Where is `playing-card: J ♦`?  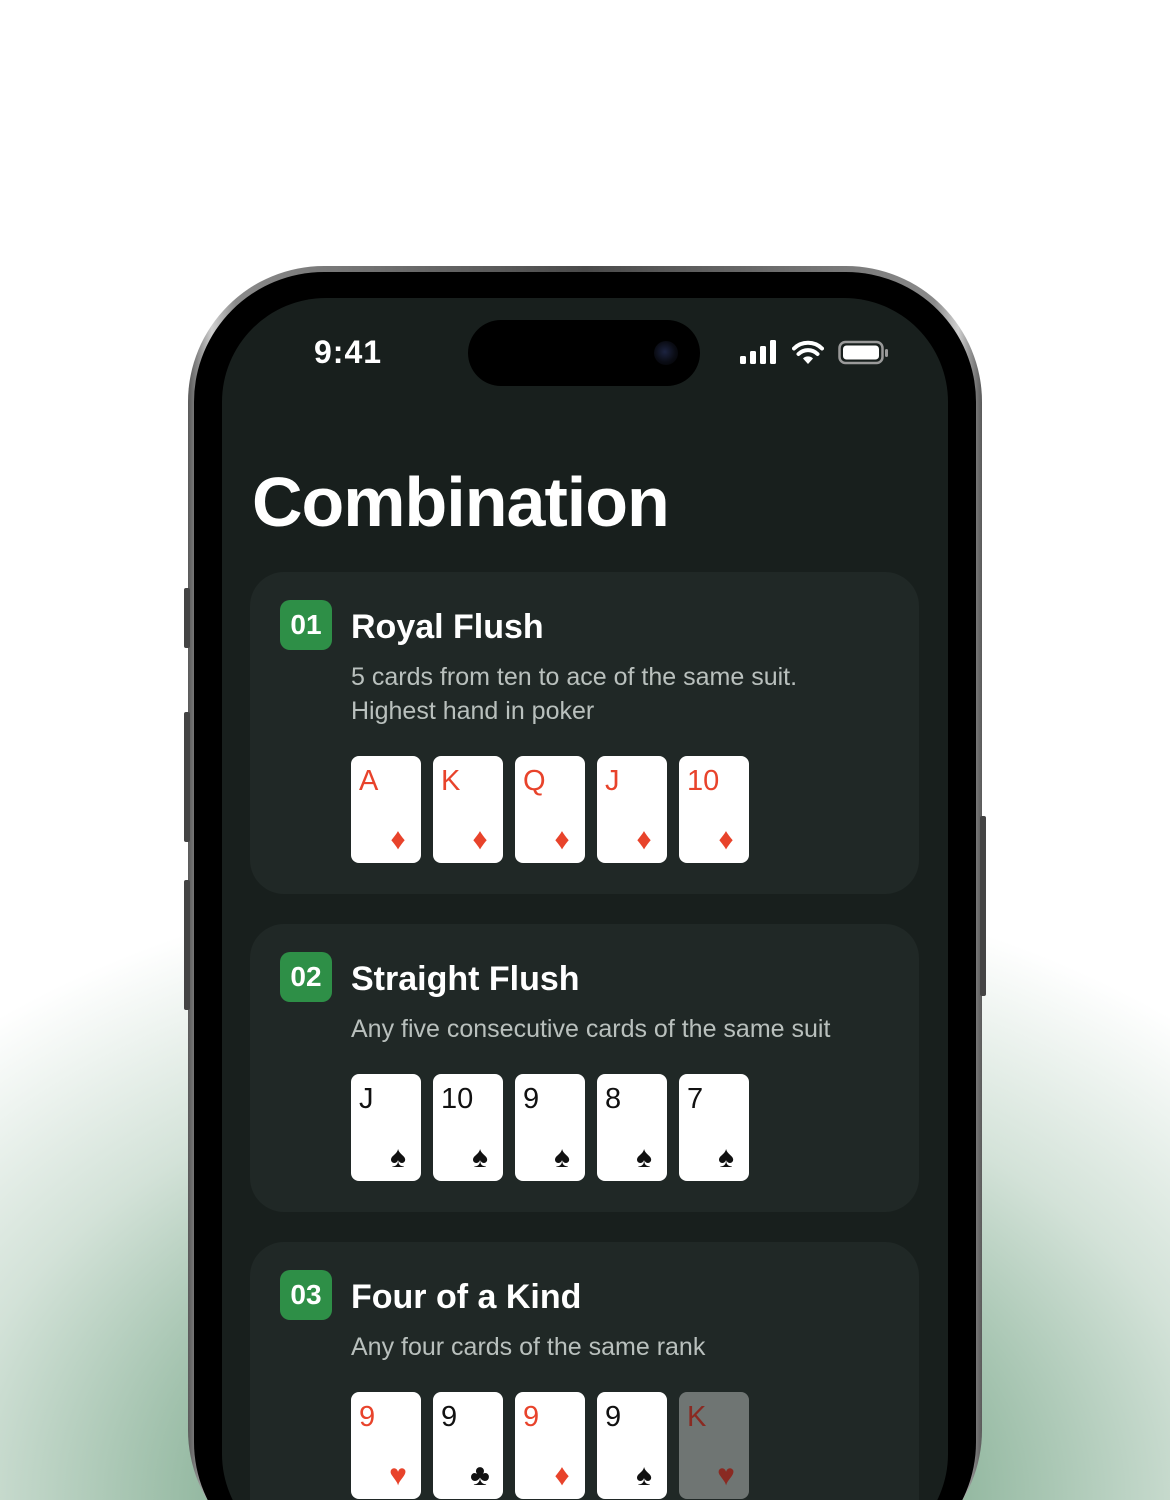 playing-card: J ♦ is located at coordinates (632, 809).